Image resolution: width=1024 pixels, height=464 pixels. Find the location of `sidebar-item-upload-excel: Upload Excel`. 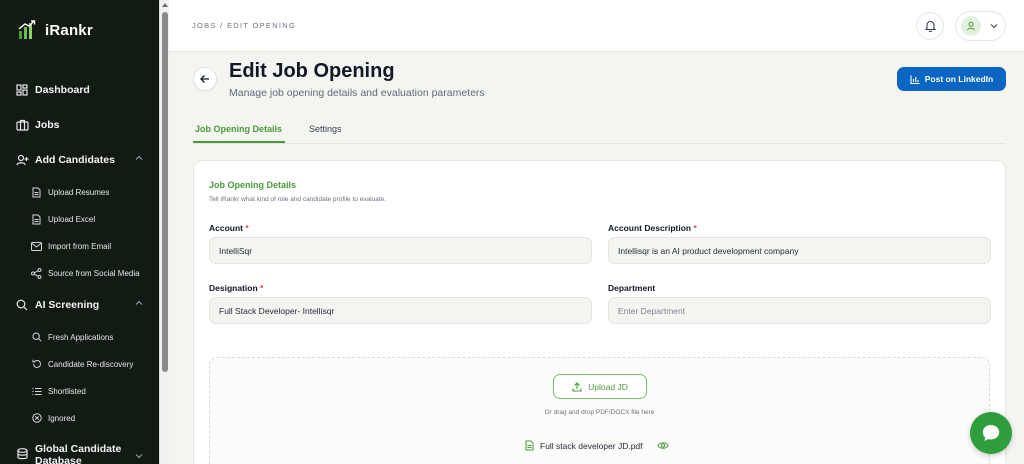

sidebar-item-upload-excel: Upload Excel is located at coordinates (79, 219).